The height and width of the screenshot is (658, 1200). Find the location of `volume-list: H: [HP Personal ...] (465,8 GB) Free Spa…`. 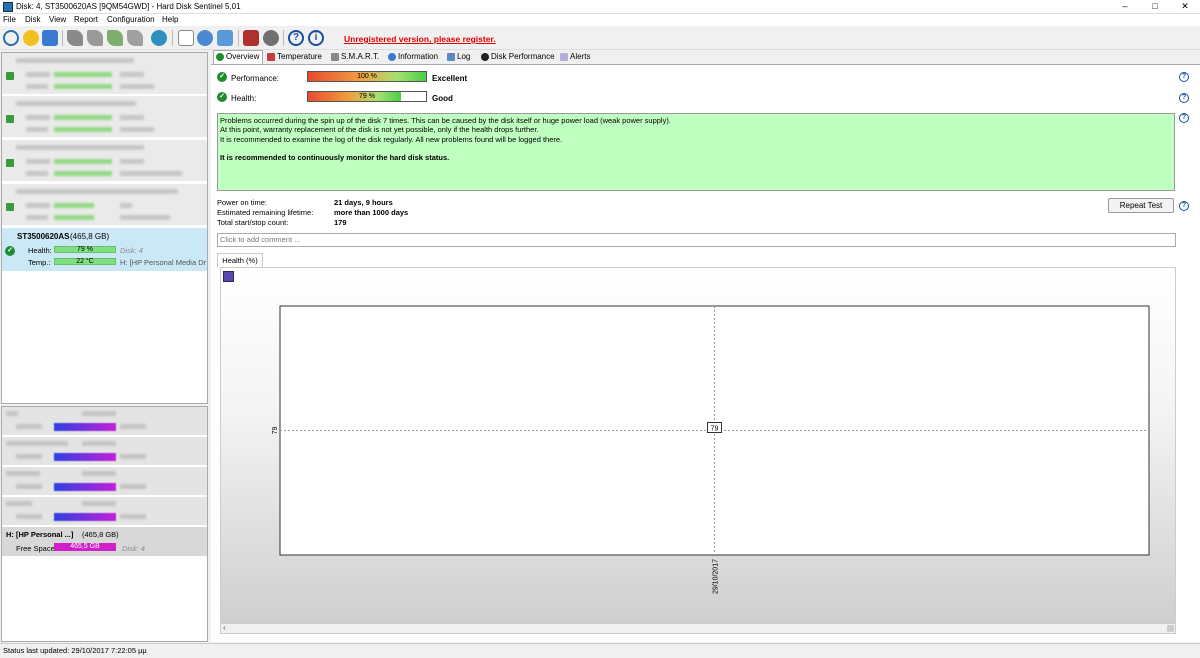

volume-list: H: [HP Personal ...] (465,8 GB) Free Spa… is located at coordinates (104, 524).